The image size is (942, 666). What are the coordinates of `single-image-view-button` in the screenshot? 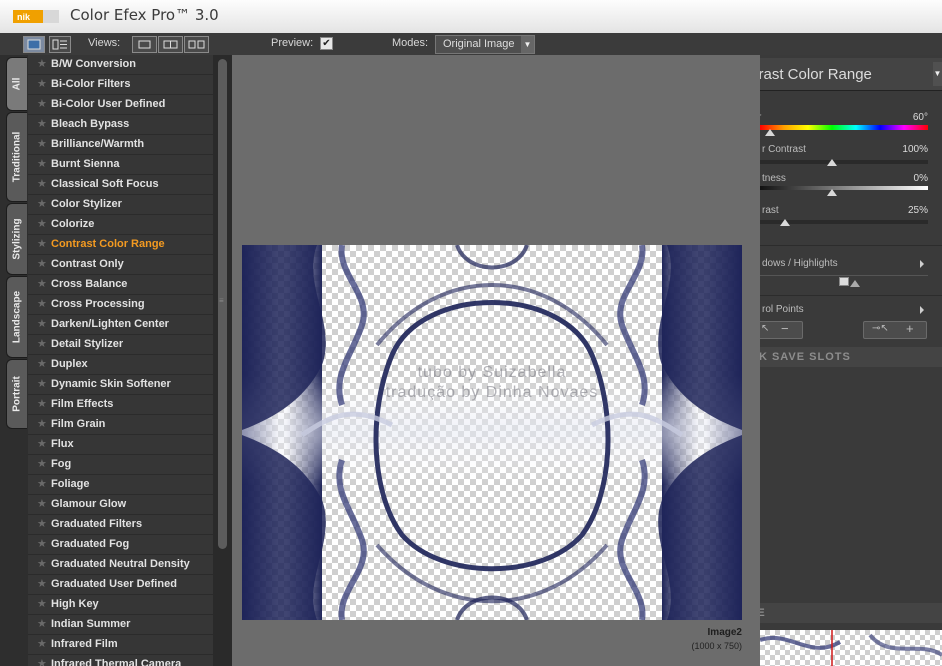 It's located at (34, 44).